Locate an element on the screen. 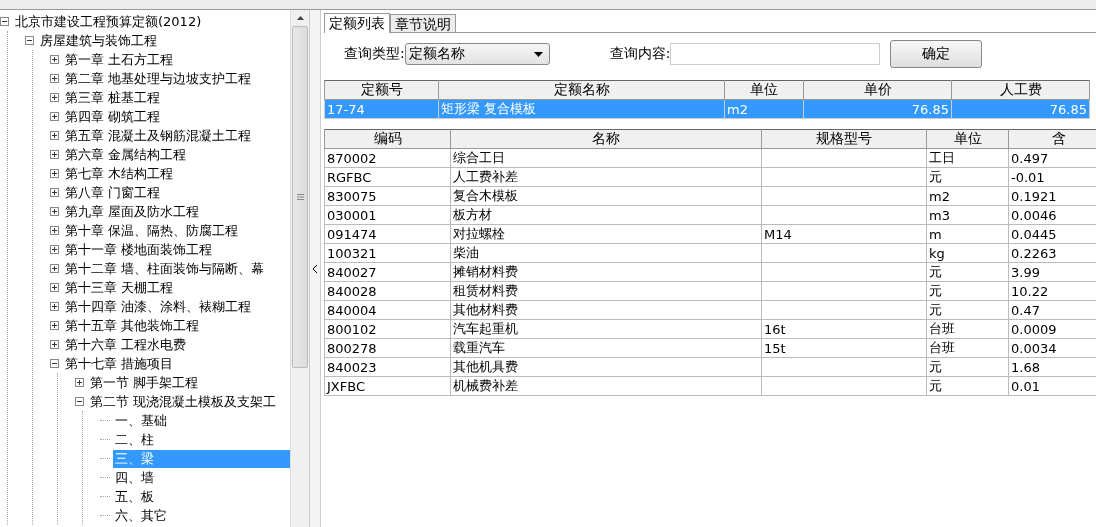 The height and width of the screenshot is (527, 1096). table-cell: 租赁材料费 is located at coordinates (606, 291).